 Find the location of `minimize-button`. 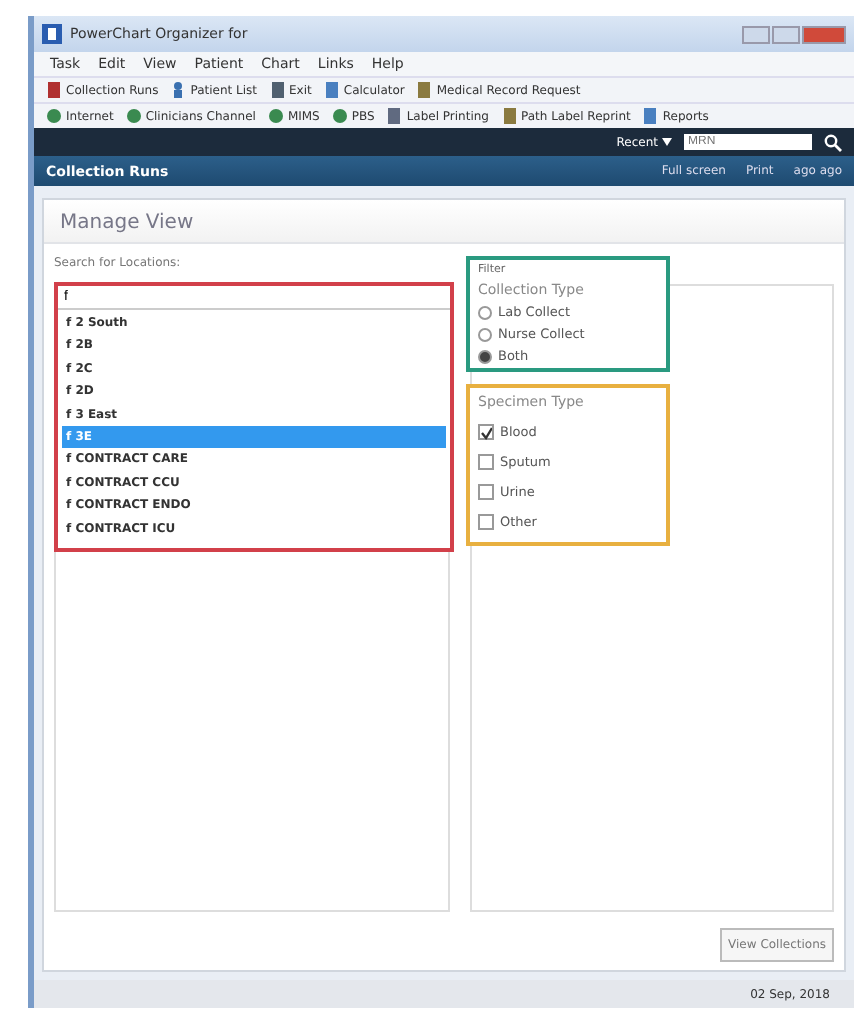

minimize-button is located at coordinates (756, 34).